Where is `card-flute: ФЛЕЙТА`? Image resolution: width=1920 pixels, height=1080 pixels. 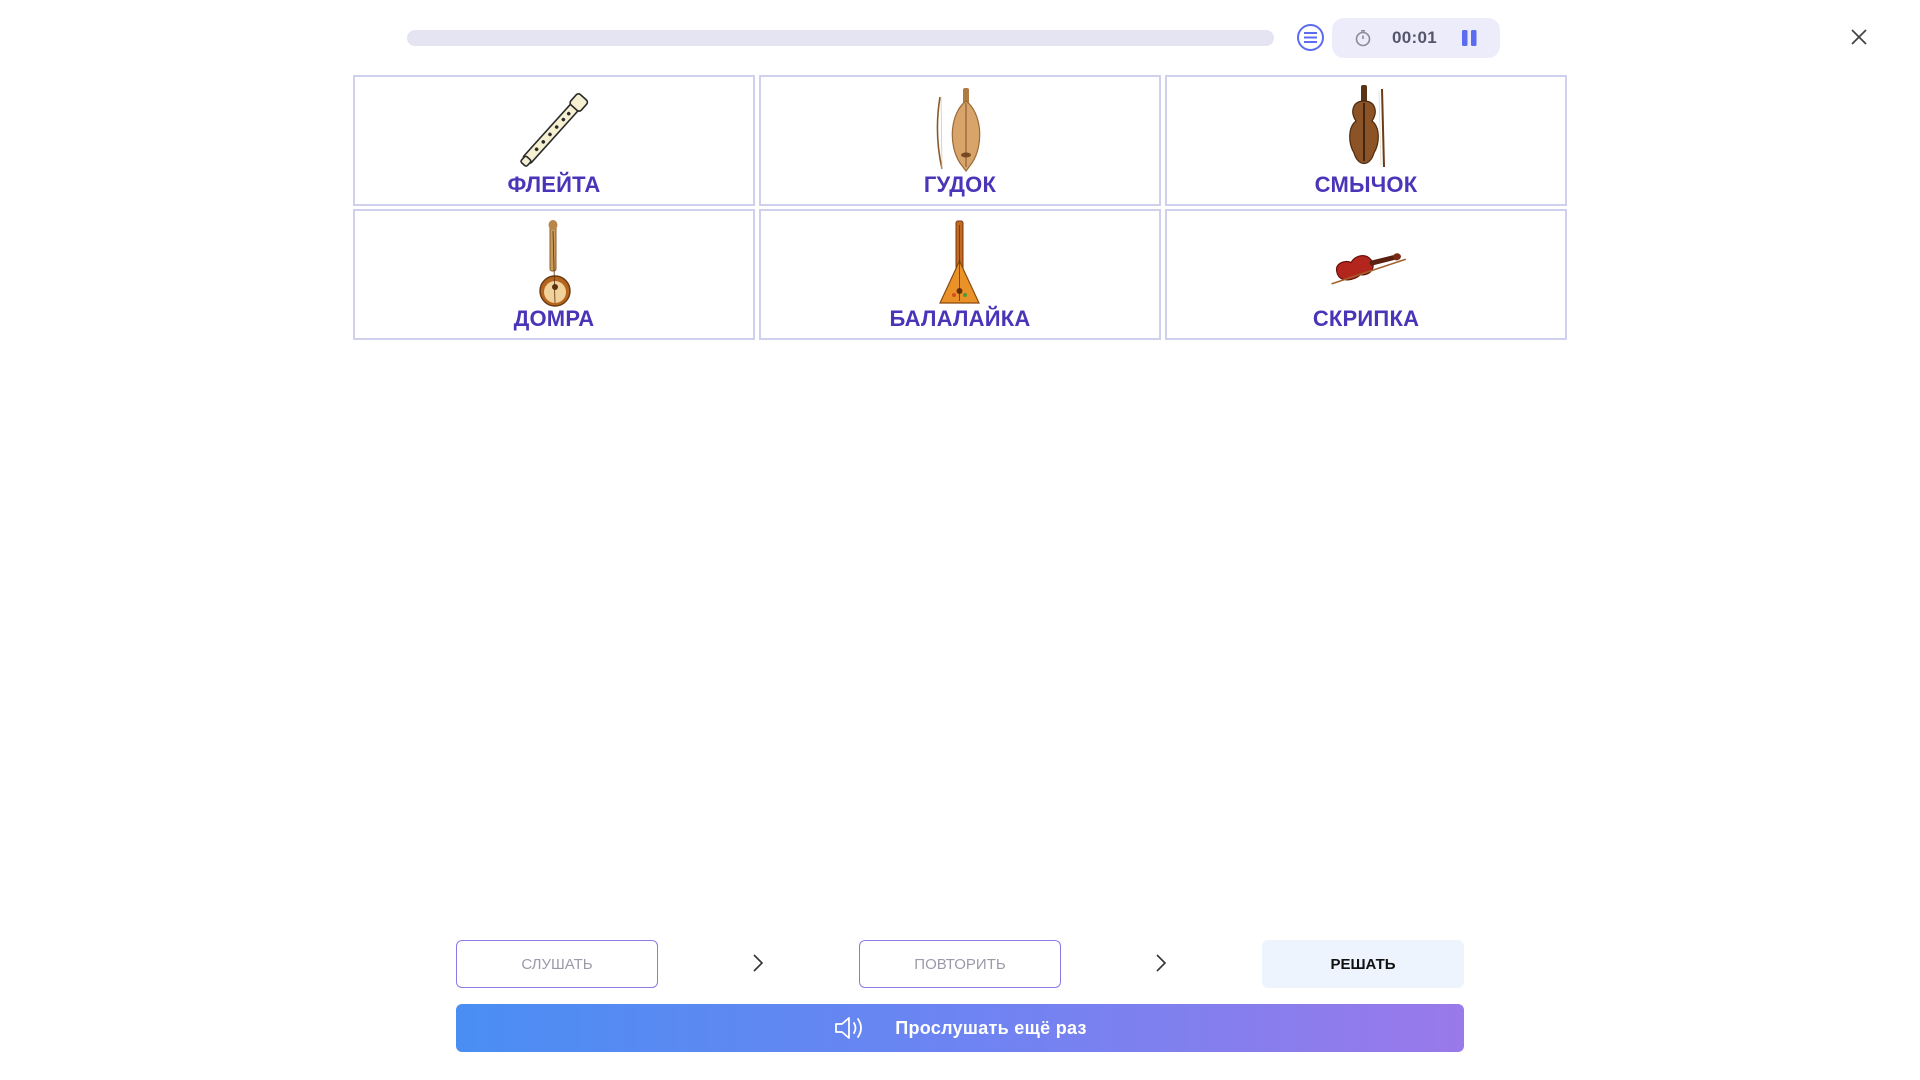 card-flute: ФЛЕЙТА is located at coordinates (554, 140).